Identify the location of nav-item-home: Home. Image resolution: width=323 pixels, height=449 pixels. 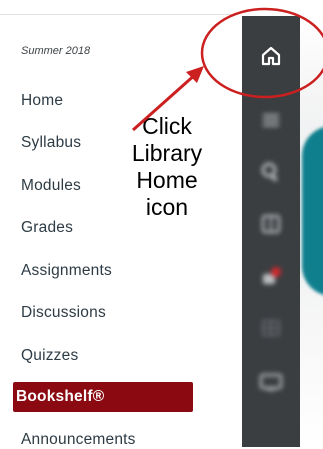
(42, 101).